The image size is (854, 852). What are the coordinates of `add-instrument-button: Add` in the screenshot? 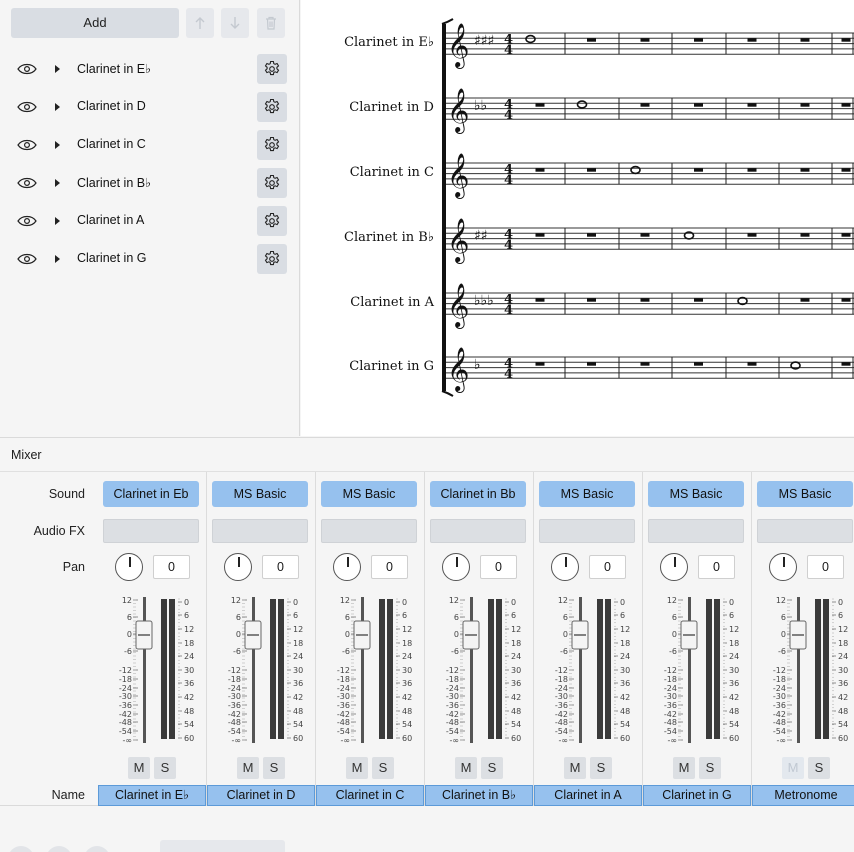 It's located at (95, 23).